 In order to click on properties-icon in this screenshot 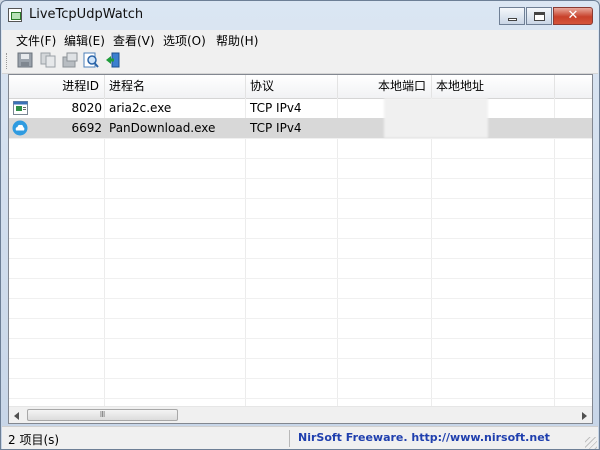, I will do `click(70, 60)`.